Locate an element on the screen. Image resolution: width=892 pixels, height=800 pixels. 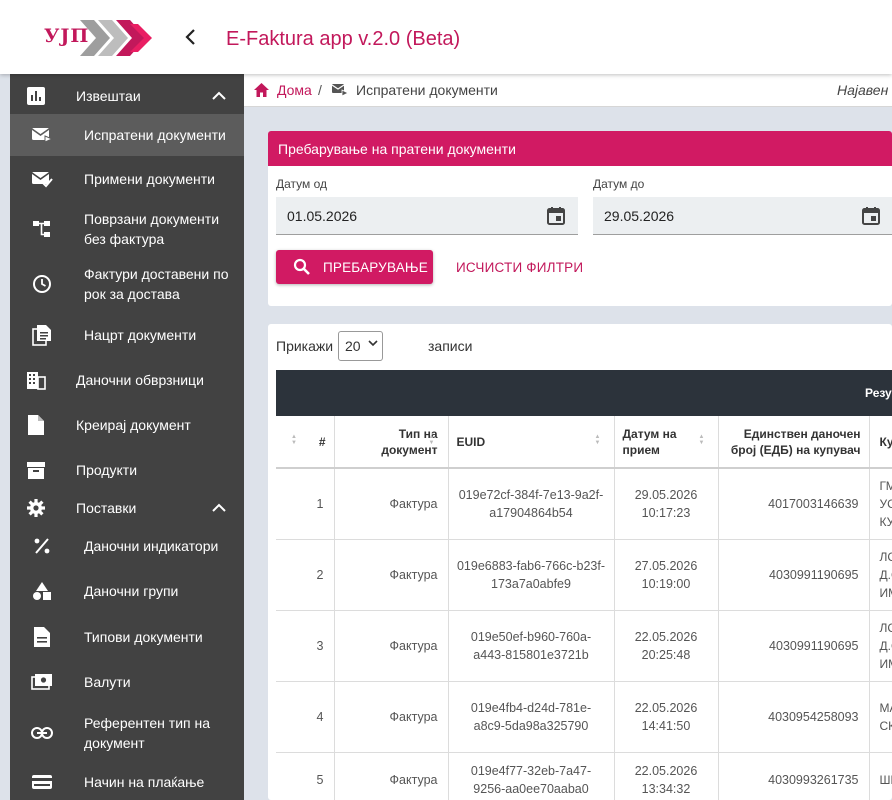
breadcrumb-home-label: Дома is located at coordinates (294, 90).